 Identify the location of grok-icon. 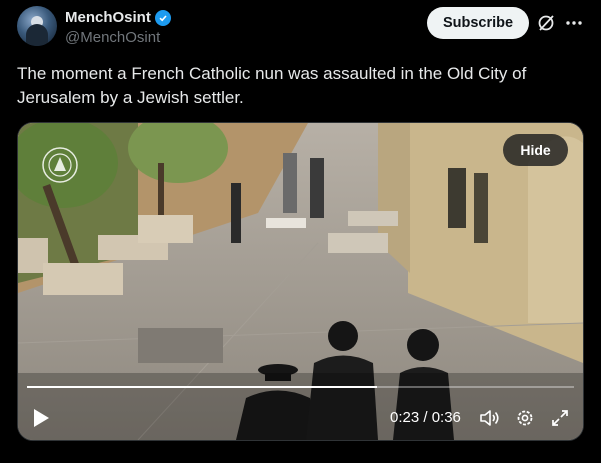
(546, 23).